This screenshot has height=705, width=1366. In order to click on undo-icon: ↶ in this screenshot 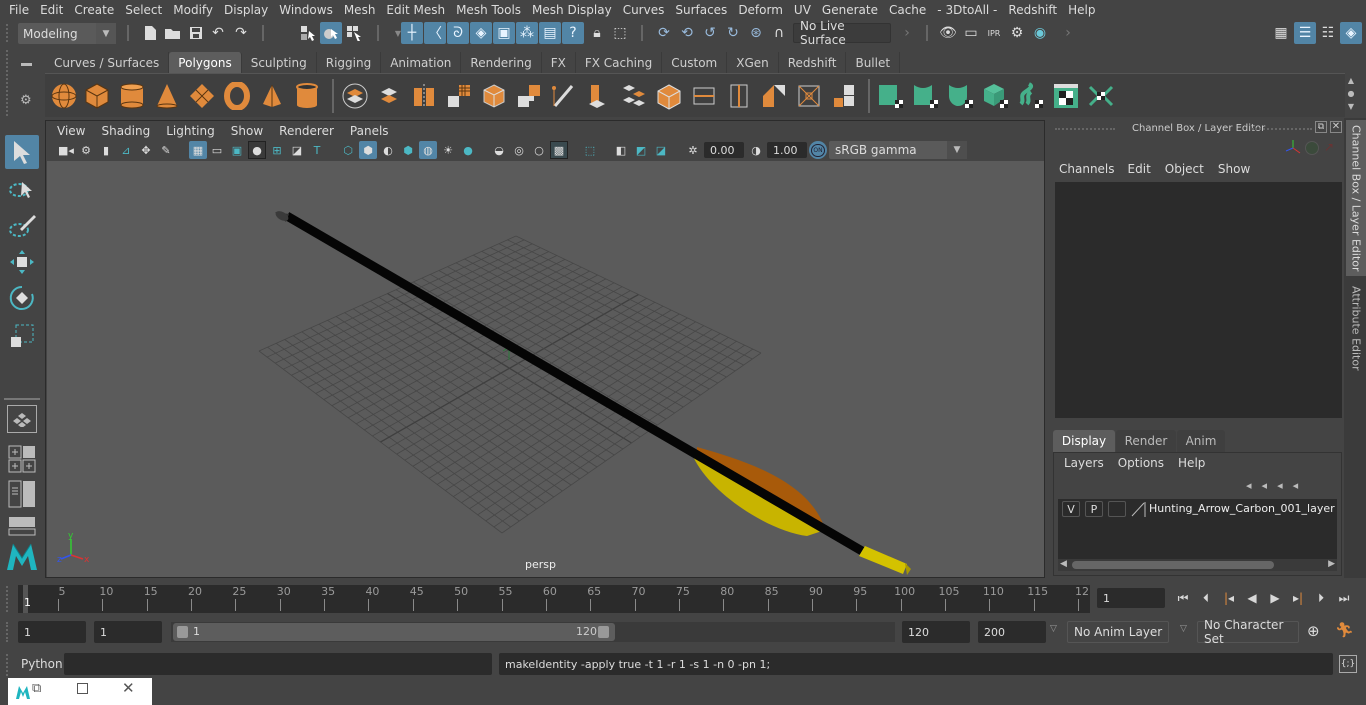, I will do `click(218, 33)`.